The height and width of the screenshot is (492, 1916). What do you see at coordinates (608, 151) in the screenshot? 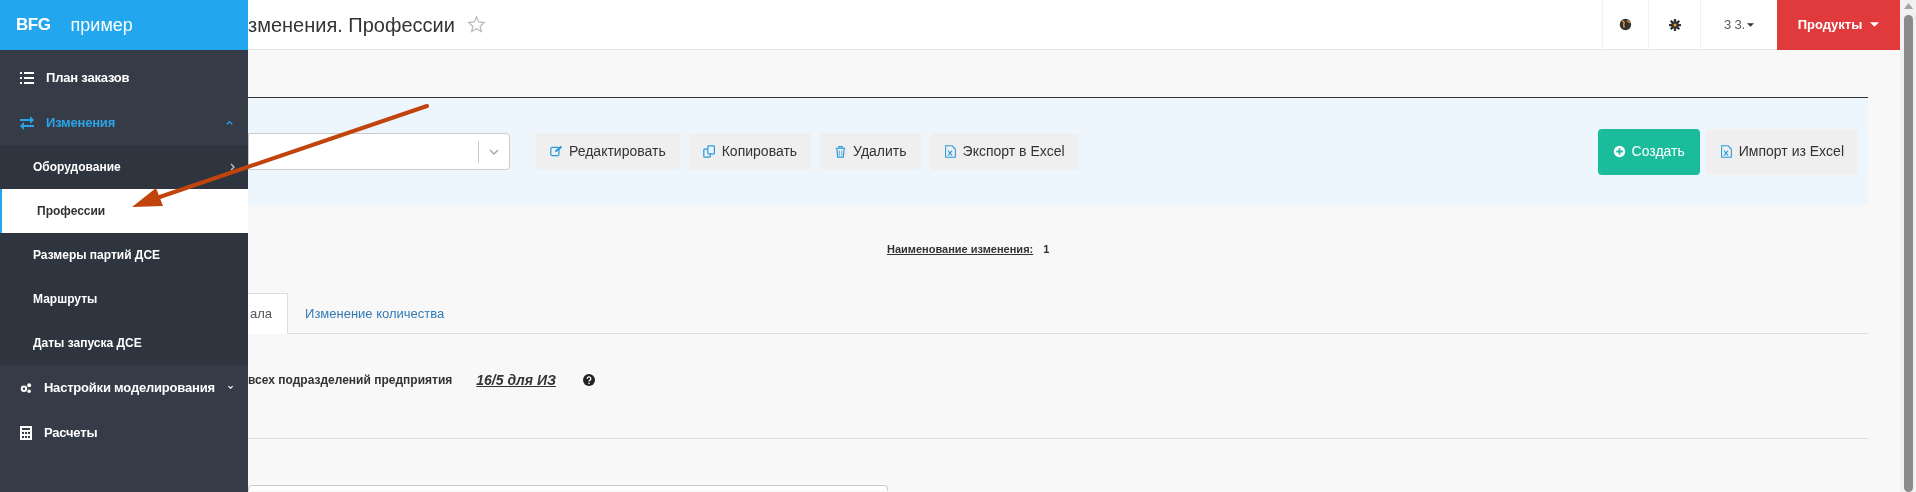
I see `edit-button: Редактировать` at bounding box center [608, 151].